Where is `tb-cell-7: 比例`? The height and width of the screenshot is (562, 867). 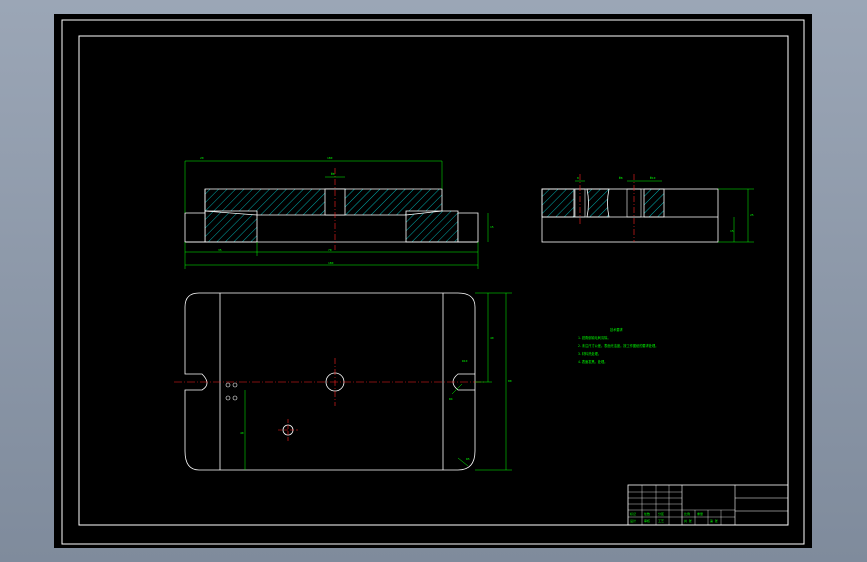
tb-cell-7: 比例 is located at coordinates (687, 513).